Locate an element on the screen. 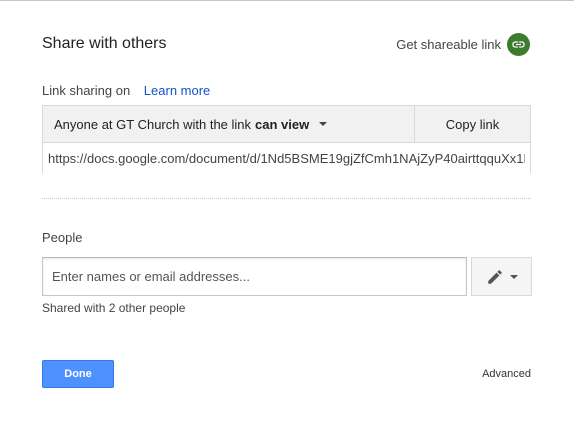 The image size is (574, 422). access-prefix: Anyone at GT Church with the link is located at coordinates (153, 124).